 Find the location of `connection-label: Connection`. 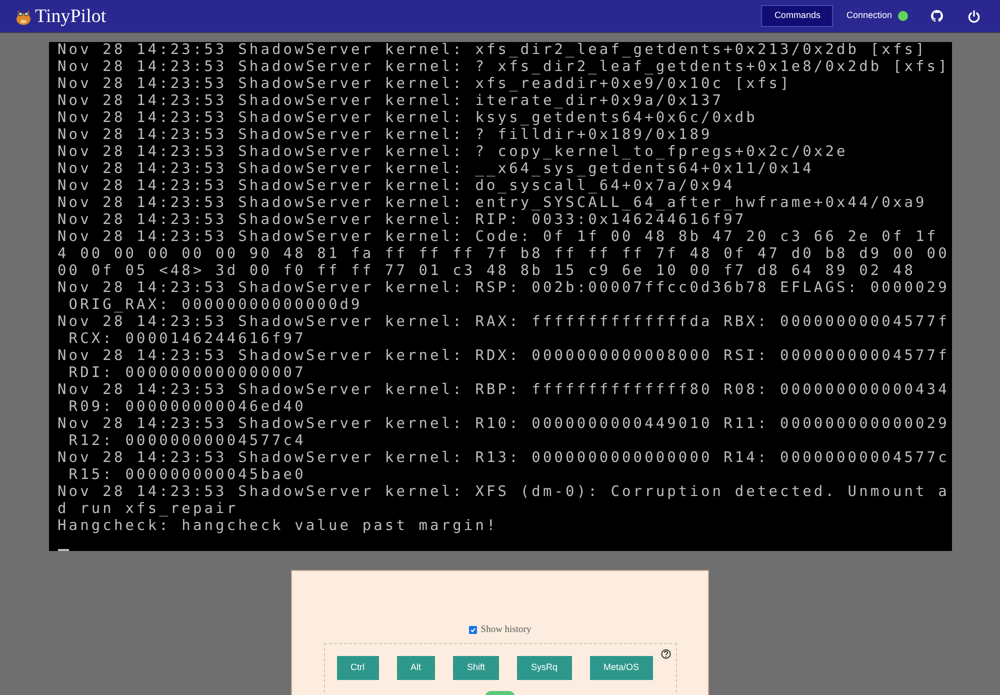

connection-label: Connection is located at coordinates (869, 15).